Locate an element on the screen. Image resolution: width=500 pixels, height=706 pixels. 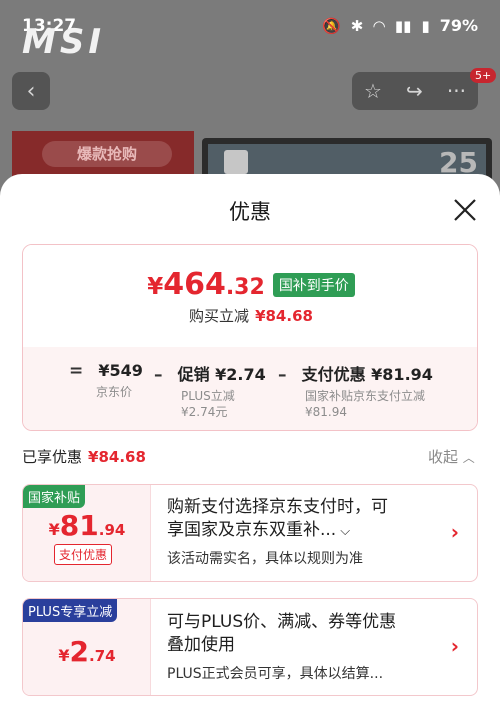
subsidy-badge: 国家补贴 is located at coordinates (54, 496).